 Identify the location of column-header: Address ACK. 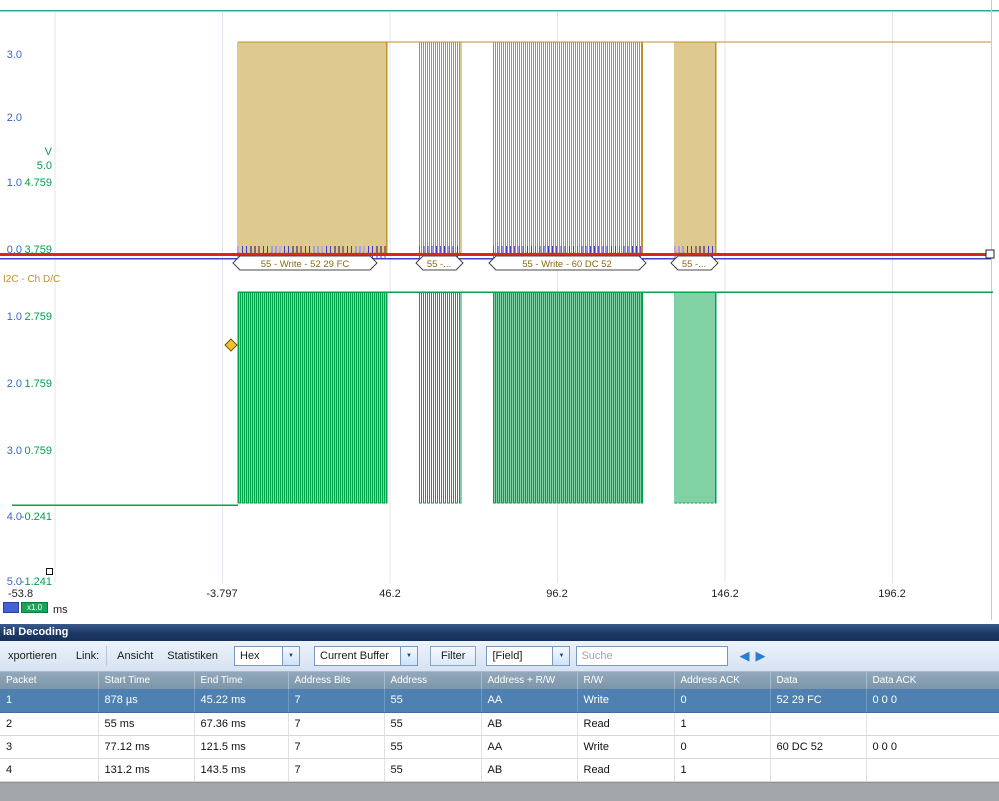
(722, 680).